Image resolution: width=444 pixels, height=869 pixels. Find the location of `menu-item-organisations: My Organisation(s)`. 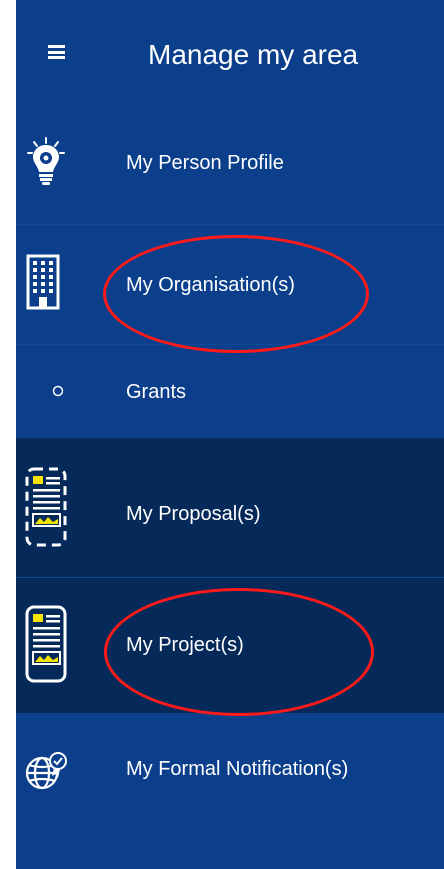

menu-item-organisations: My Organisation(s) is located at coordinates (230, 284).